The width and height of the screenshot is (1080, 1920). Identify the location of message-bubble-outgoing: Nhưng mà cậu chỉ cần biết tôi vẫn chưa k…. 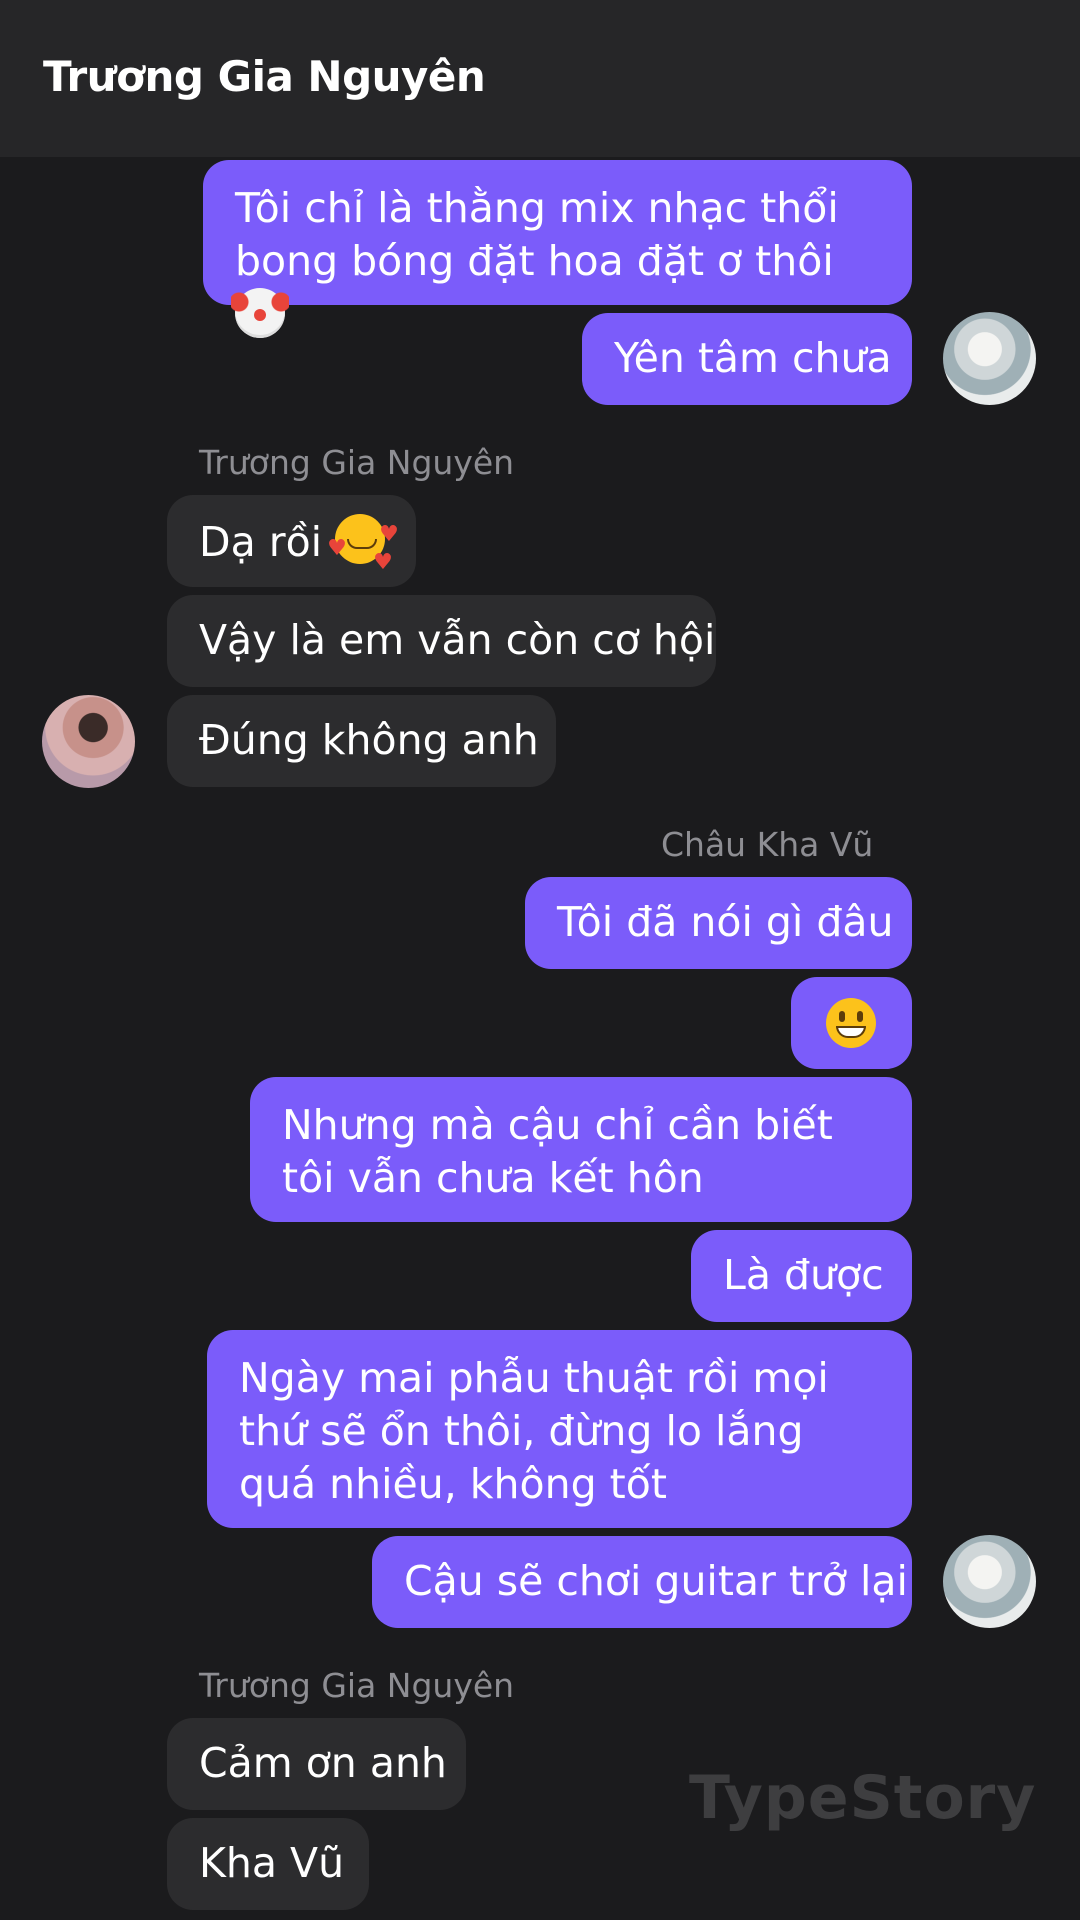
(581, 1149).